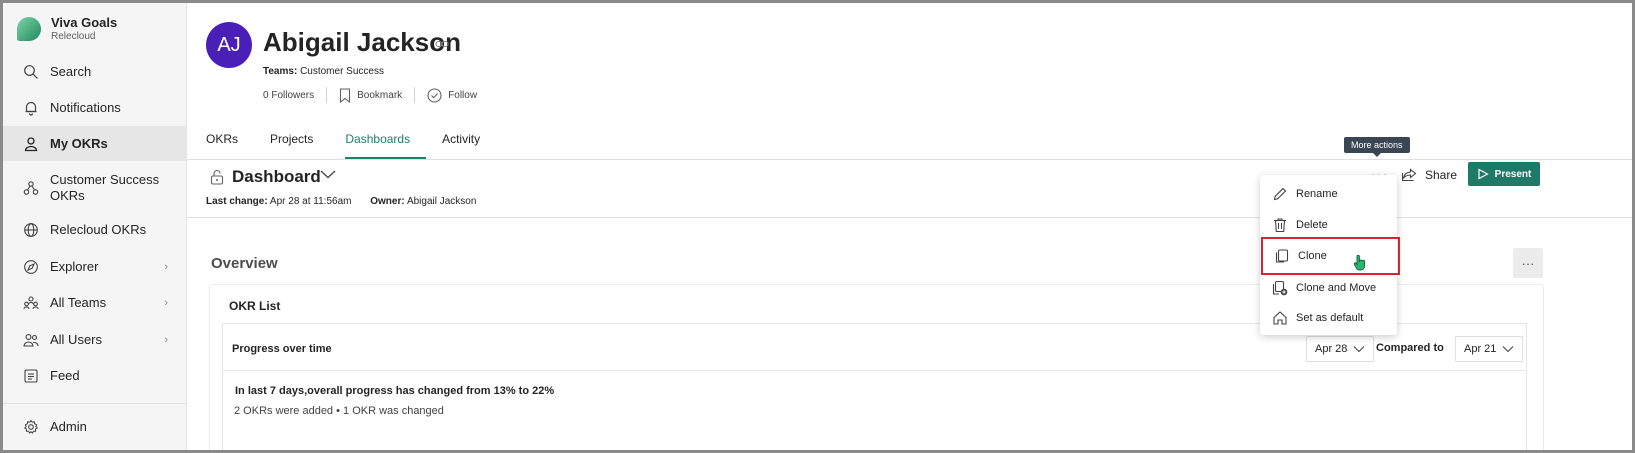 Image resolution: width=1635 pixels, height=453 pixels. What do you see at coordinates (1331, 349) in the screenshot?
I see `date-from-value: Apr 28` at bounding box center [1331, 349].